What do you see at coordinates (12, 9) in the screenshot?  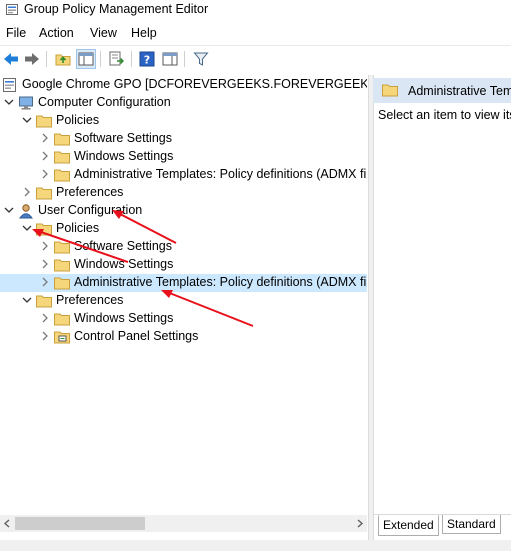 I see `gpo-app-icon` at bounding box center [12, 9].